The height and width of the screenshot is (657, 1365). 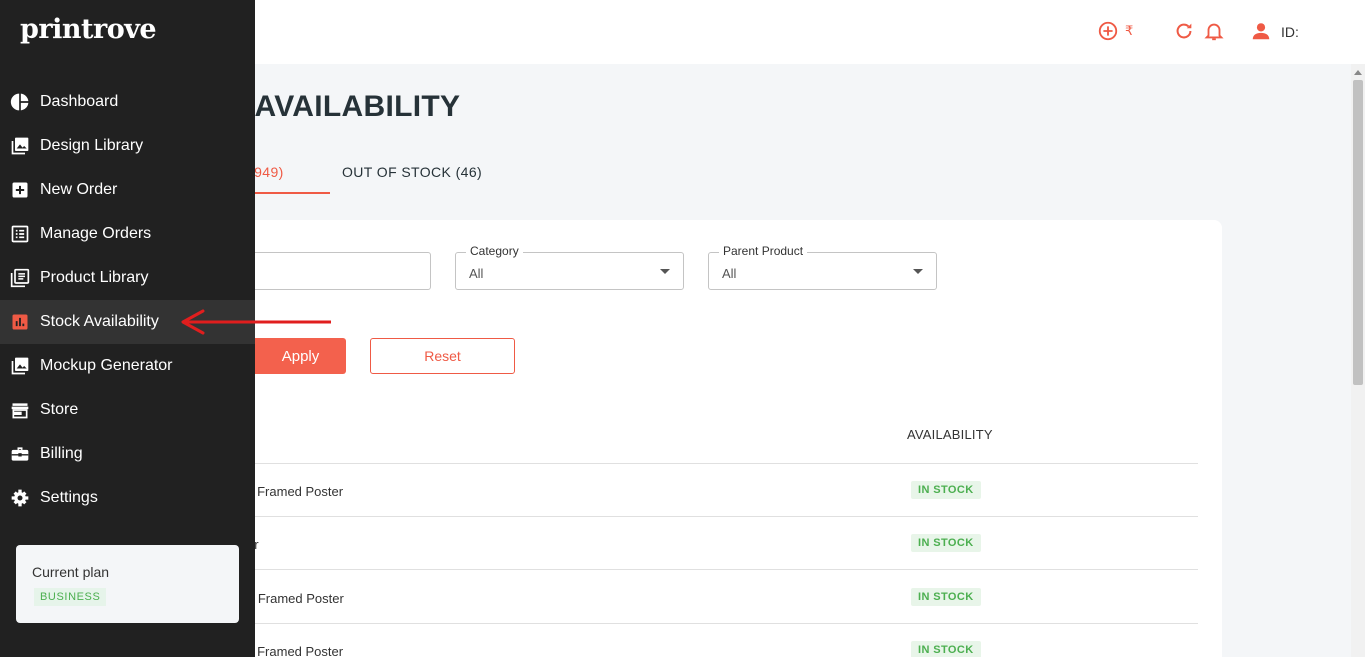 I want to click on sidebar-item-design-library: Design Library, so click(x=127, y=146).